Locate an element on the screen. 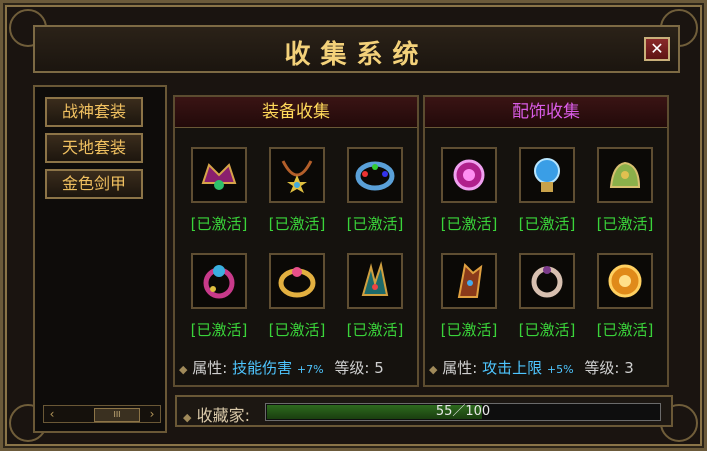  collector-label-text: 收藏家: is located at coordinates (223, 415).